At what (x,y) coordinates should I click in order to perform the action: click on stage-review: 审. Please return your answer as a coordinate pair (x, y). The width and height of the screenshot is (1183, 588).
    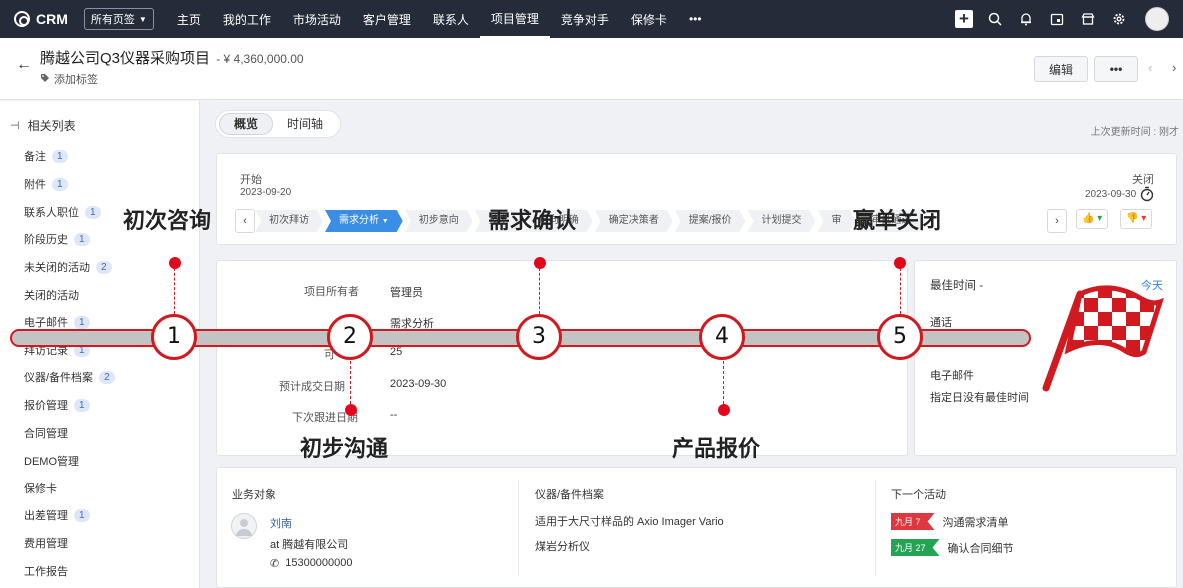
    Looking at the image, I should click on (837, 221).